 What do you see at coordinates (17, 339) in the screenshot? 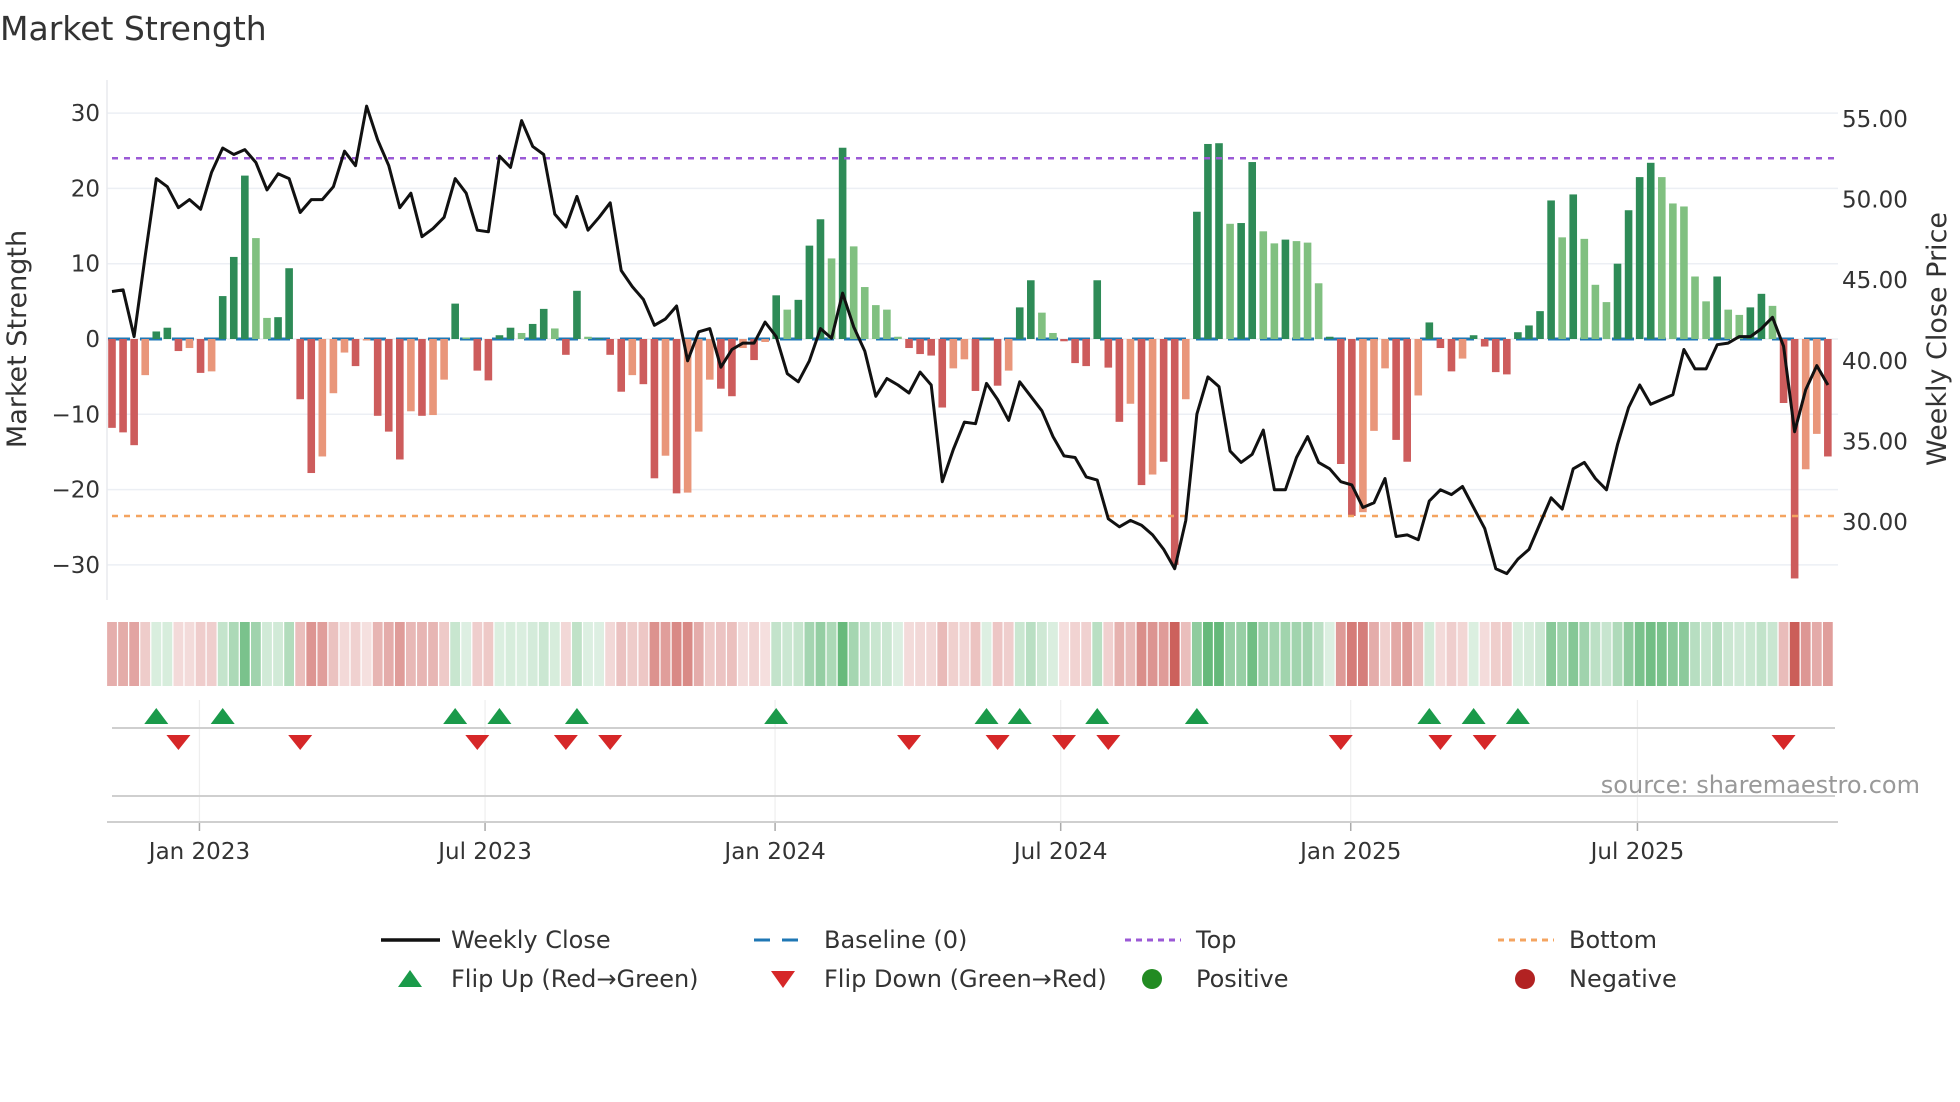
I see `y-axis-label: Market Strength` at bounding box center [17, 339].